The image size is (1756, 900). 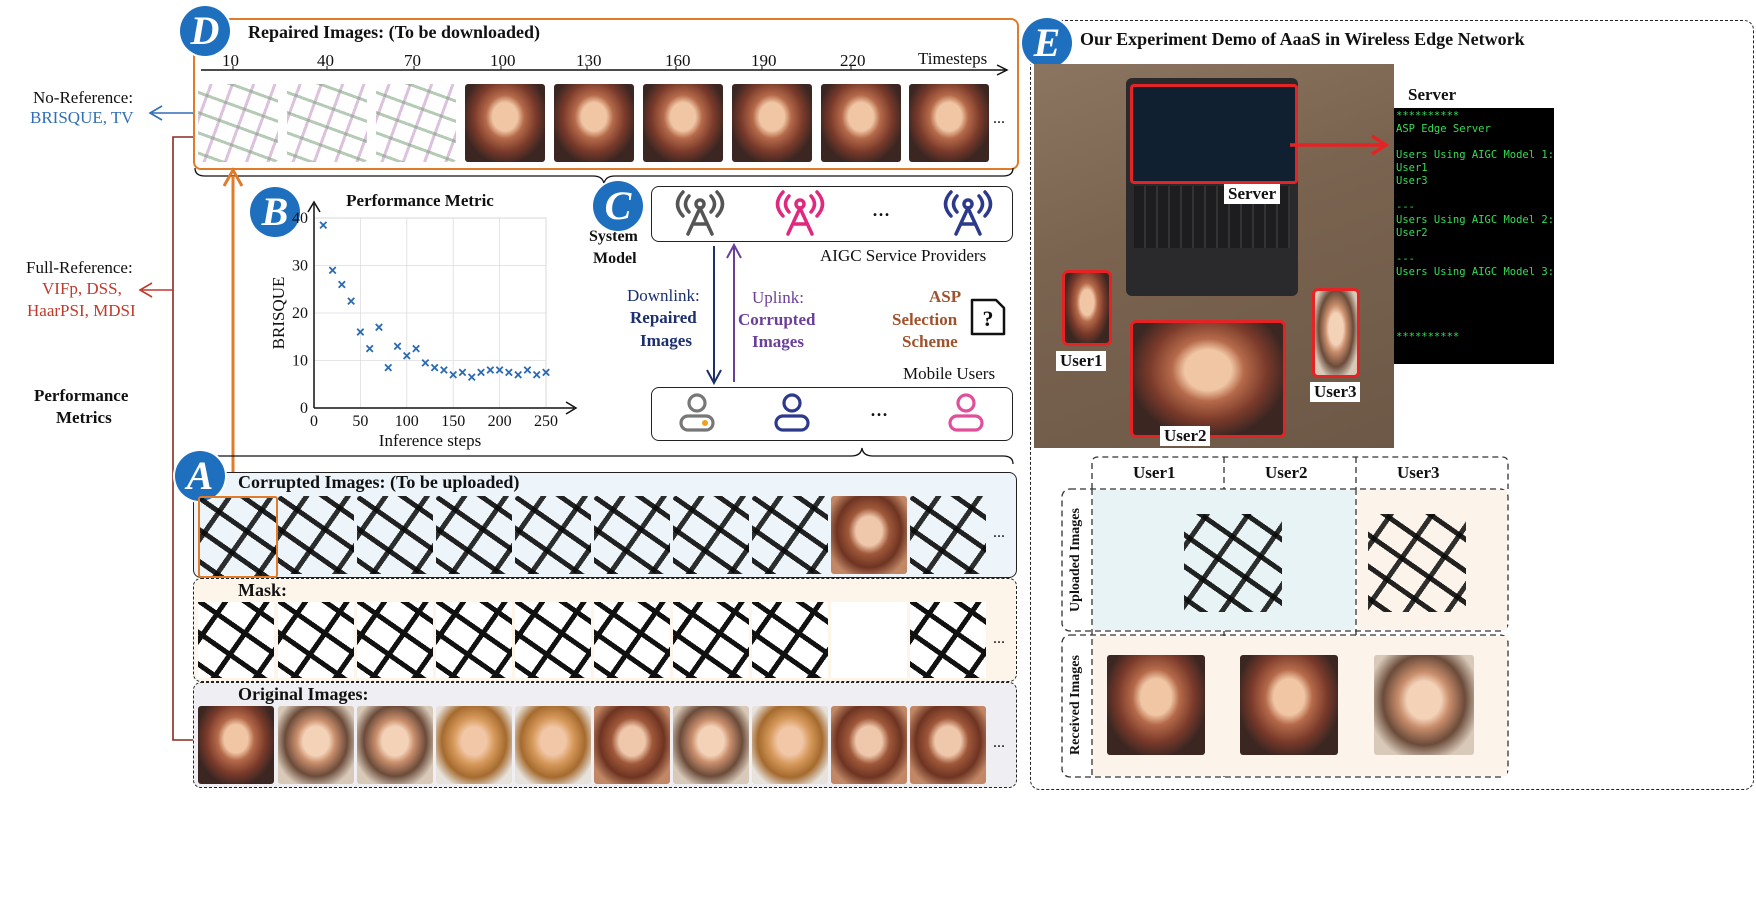 What do you see at coordinates (988, 317) in the screenshot?
I see `question-doc-icon: ?` at bounding box center [988, 317].